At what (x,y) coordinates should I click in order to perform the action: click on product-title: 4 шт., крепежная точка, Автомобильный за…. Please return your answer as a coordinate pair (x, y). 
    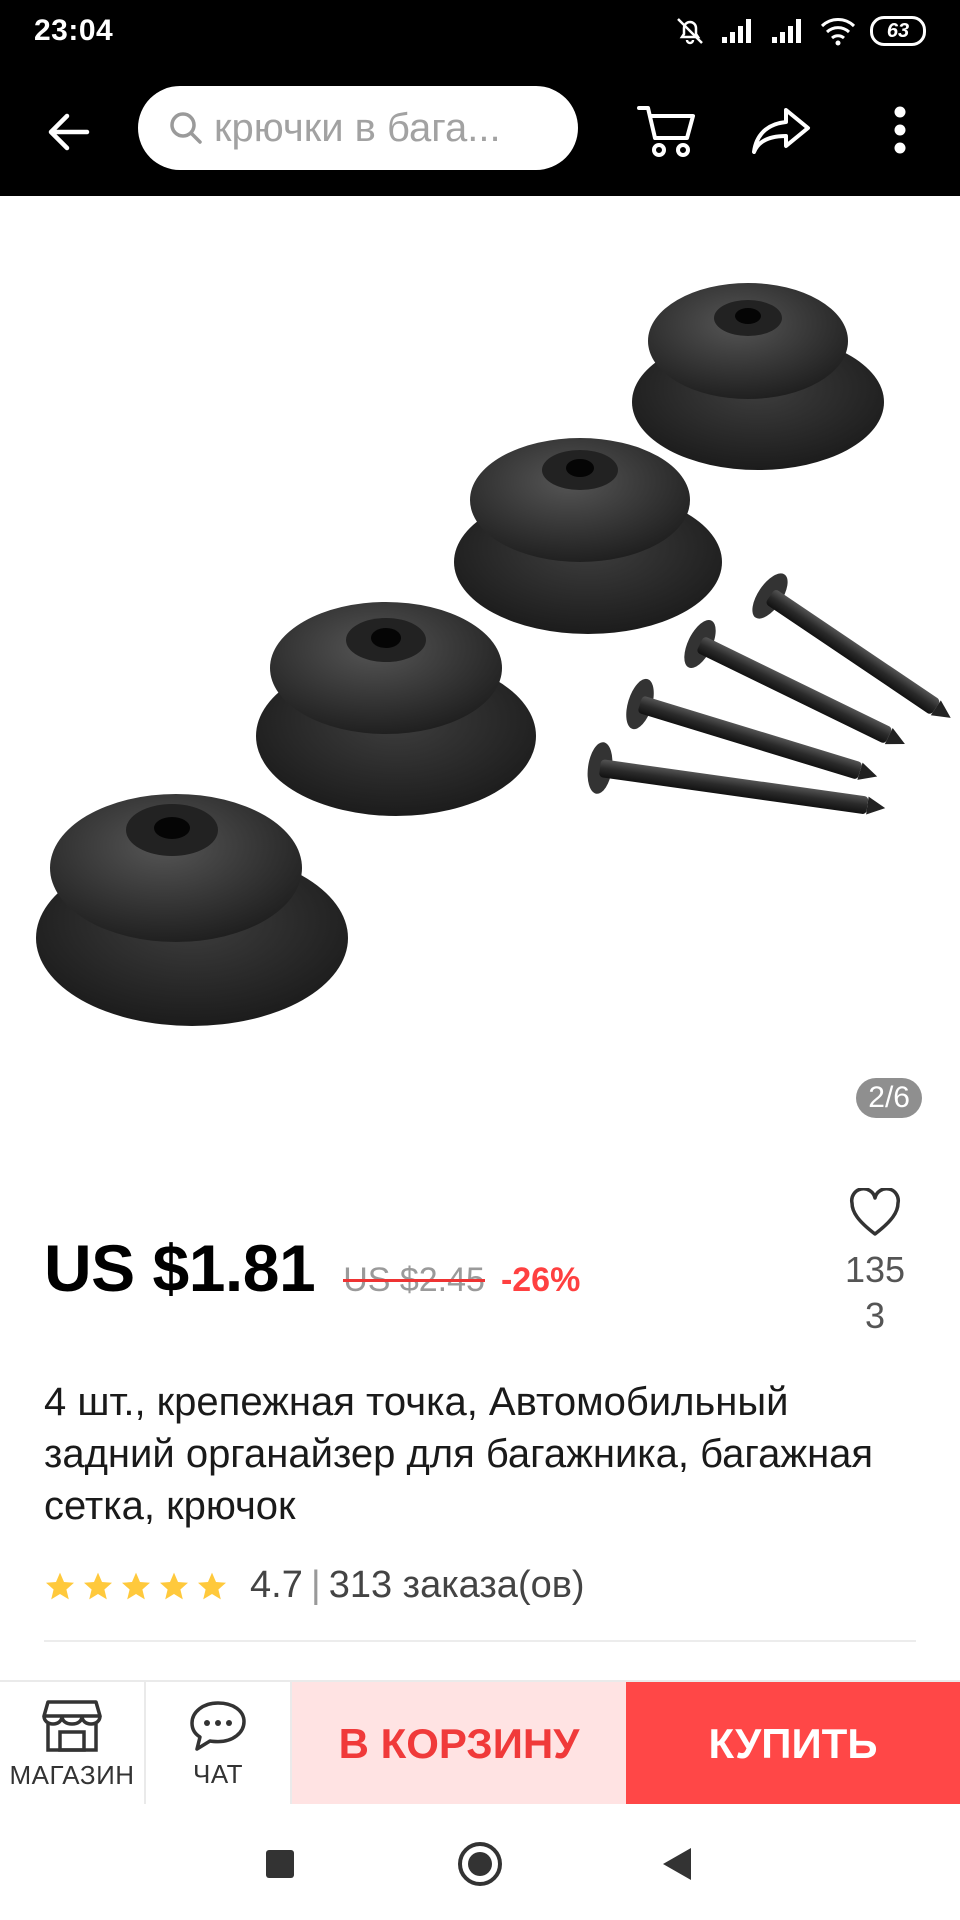
    Looking at the image, I should click on (459, 1454).